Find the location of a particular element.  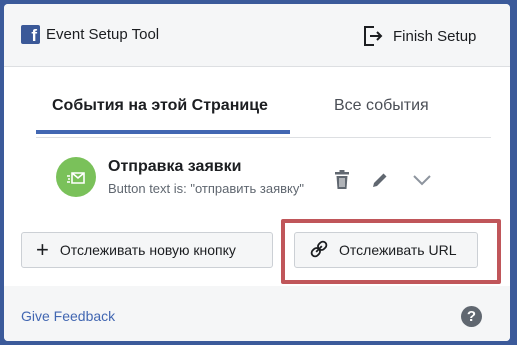

track-new-button-button: + Отслеживать новую кнопку is located at coordinates (147, 250).